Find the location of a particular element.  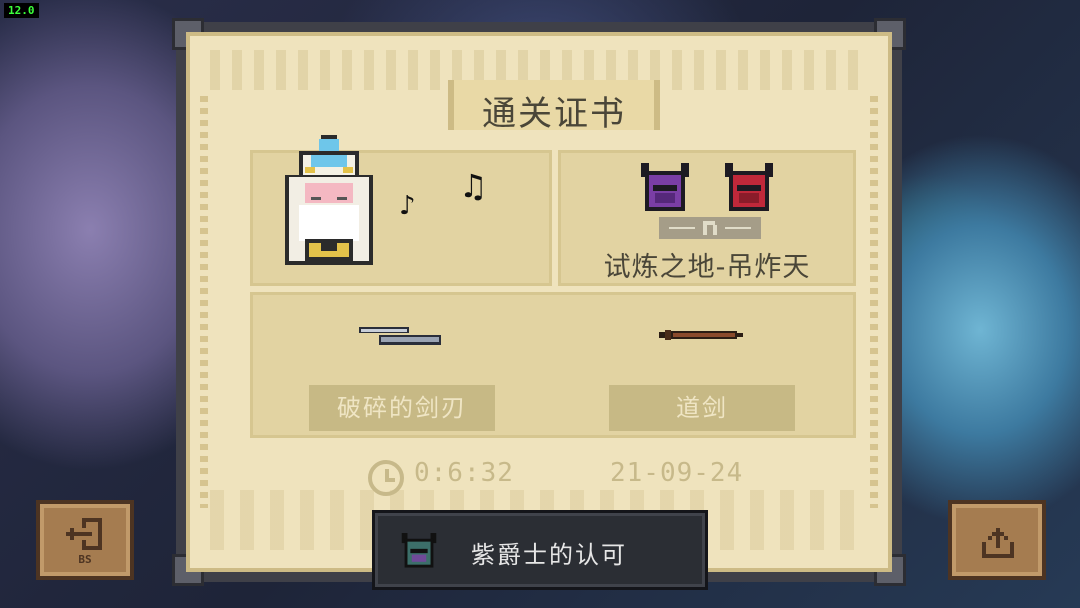

difficulty-badge is located at coordinates (710, 228).